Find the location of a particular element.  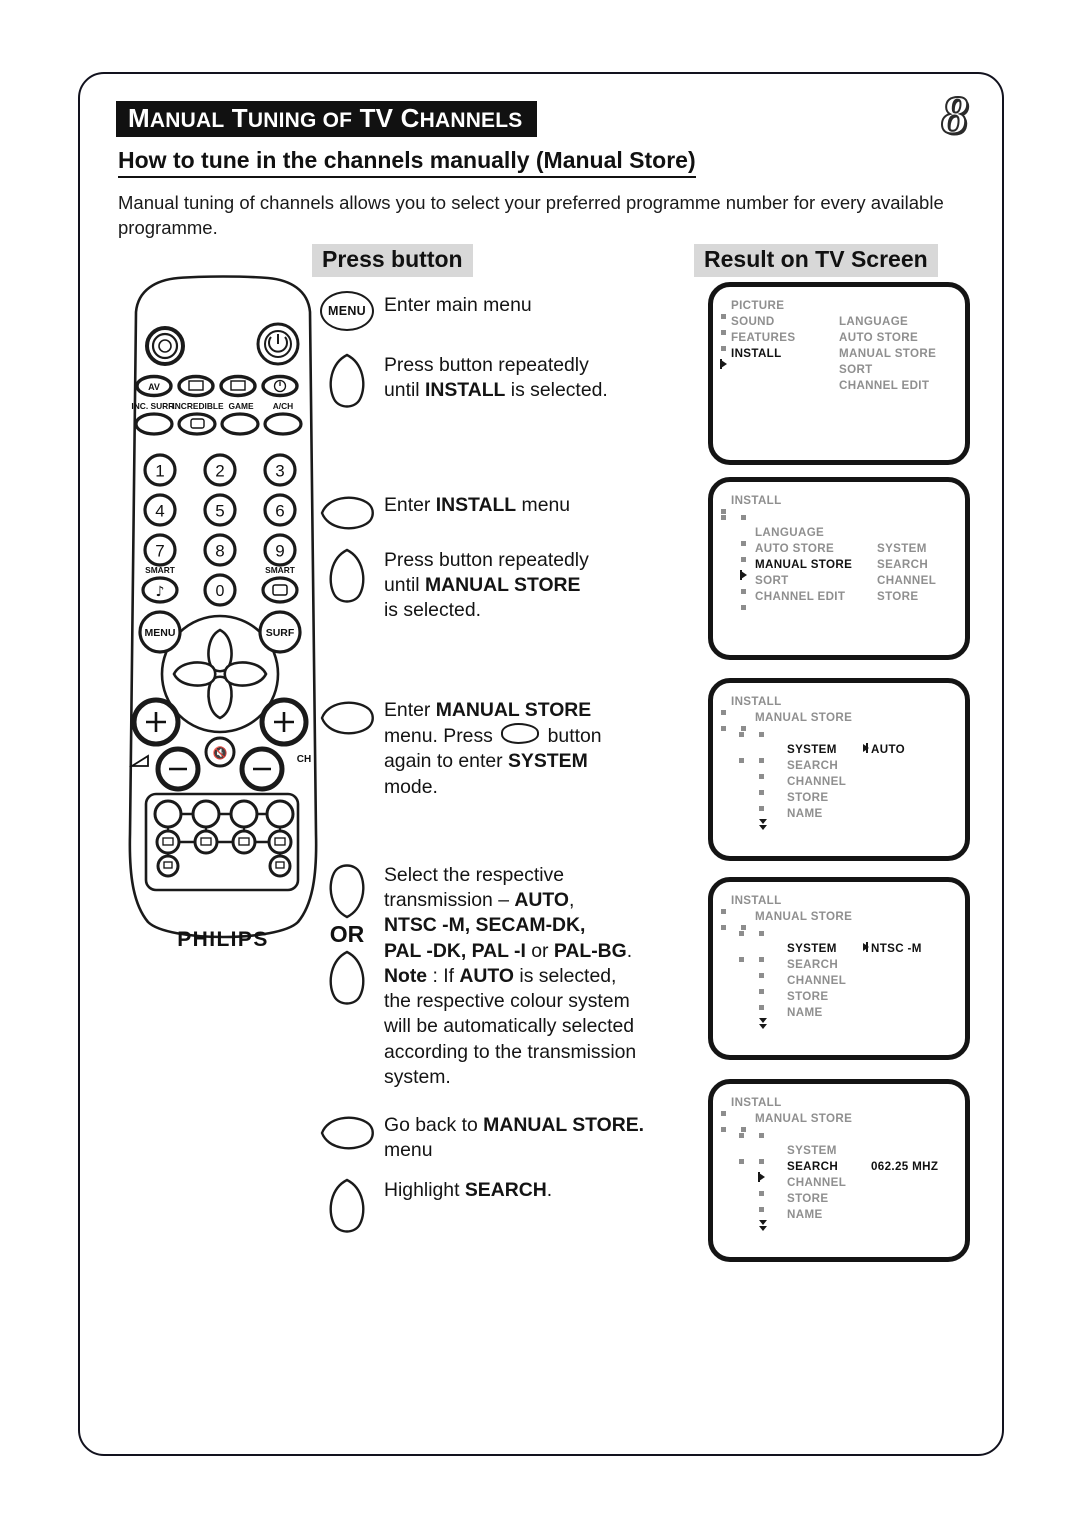

svg-text: 6 is located at coordinates (279, 511).